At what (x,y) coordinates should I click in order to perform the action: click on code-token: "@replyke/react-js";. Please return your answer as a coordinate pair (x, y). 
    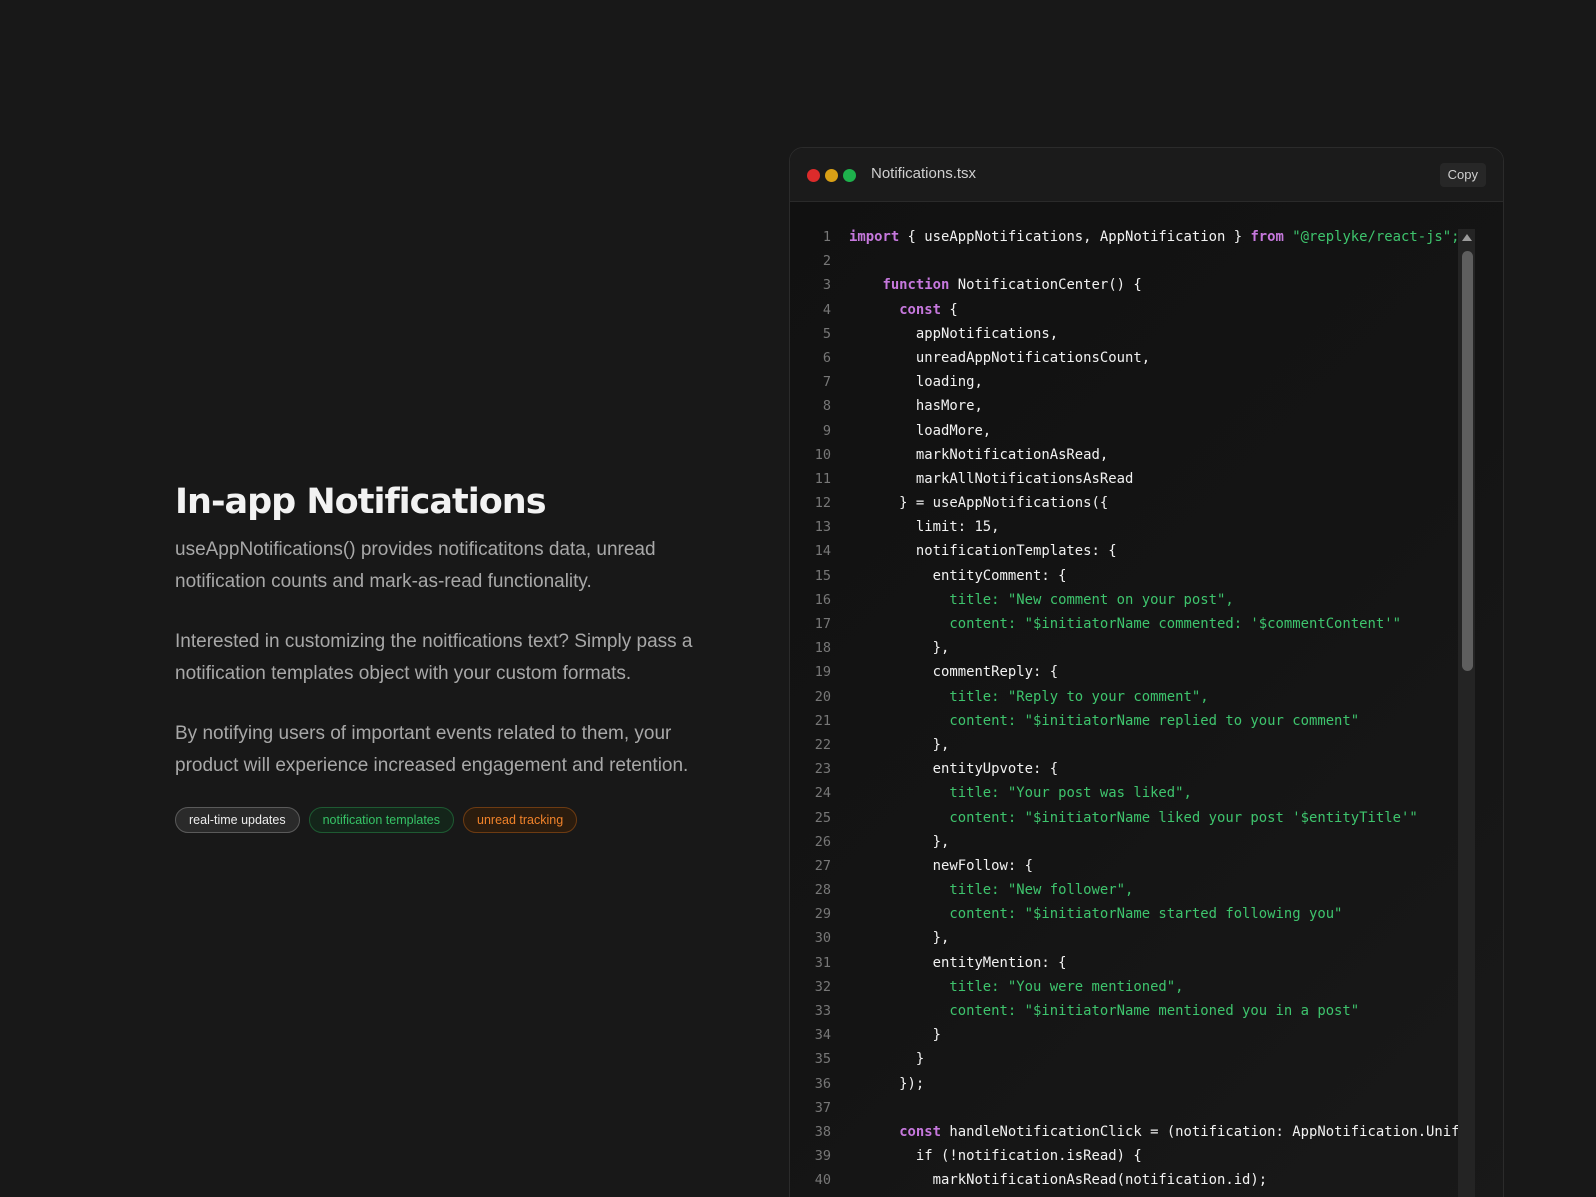
    Looking at the image, I should click on (1375, 237).